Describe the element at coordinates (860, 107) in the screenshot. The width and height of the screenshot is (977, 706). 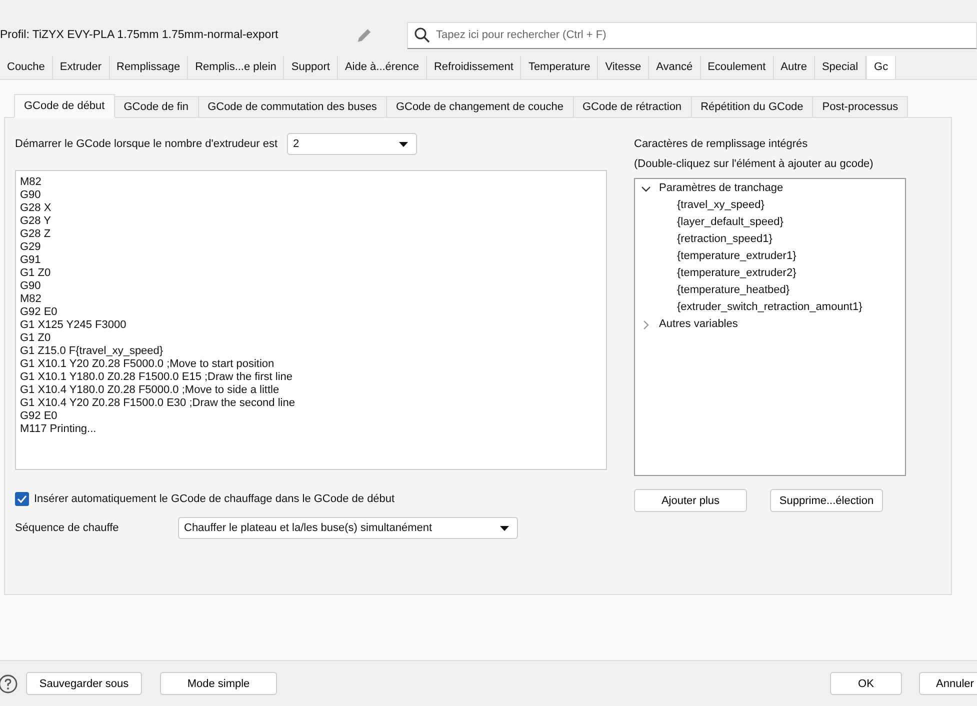
I see `gcode-tab: Post-processus` at that location.